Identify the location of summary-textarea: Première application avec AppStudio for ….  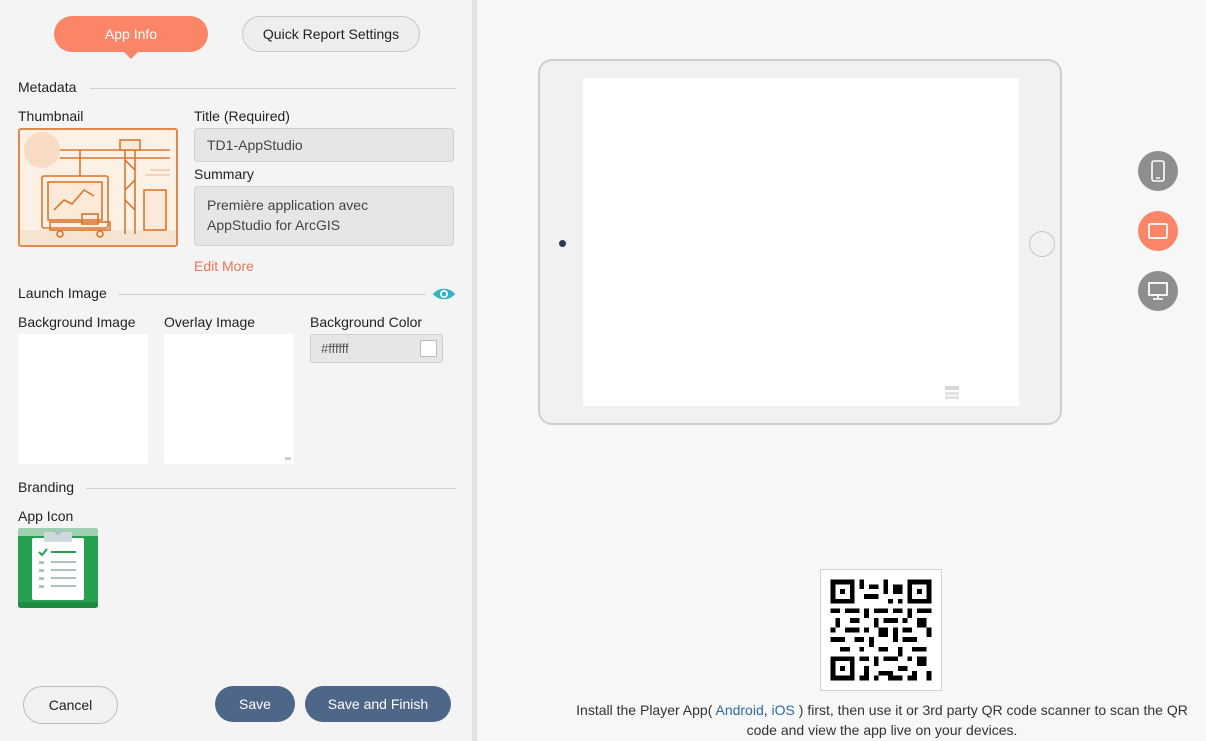
(324, 216).